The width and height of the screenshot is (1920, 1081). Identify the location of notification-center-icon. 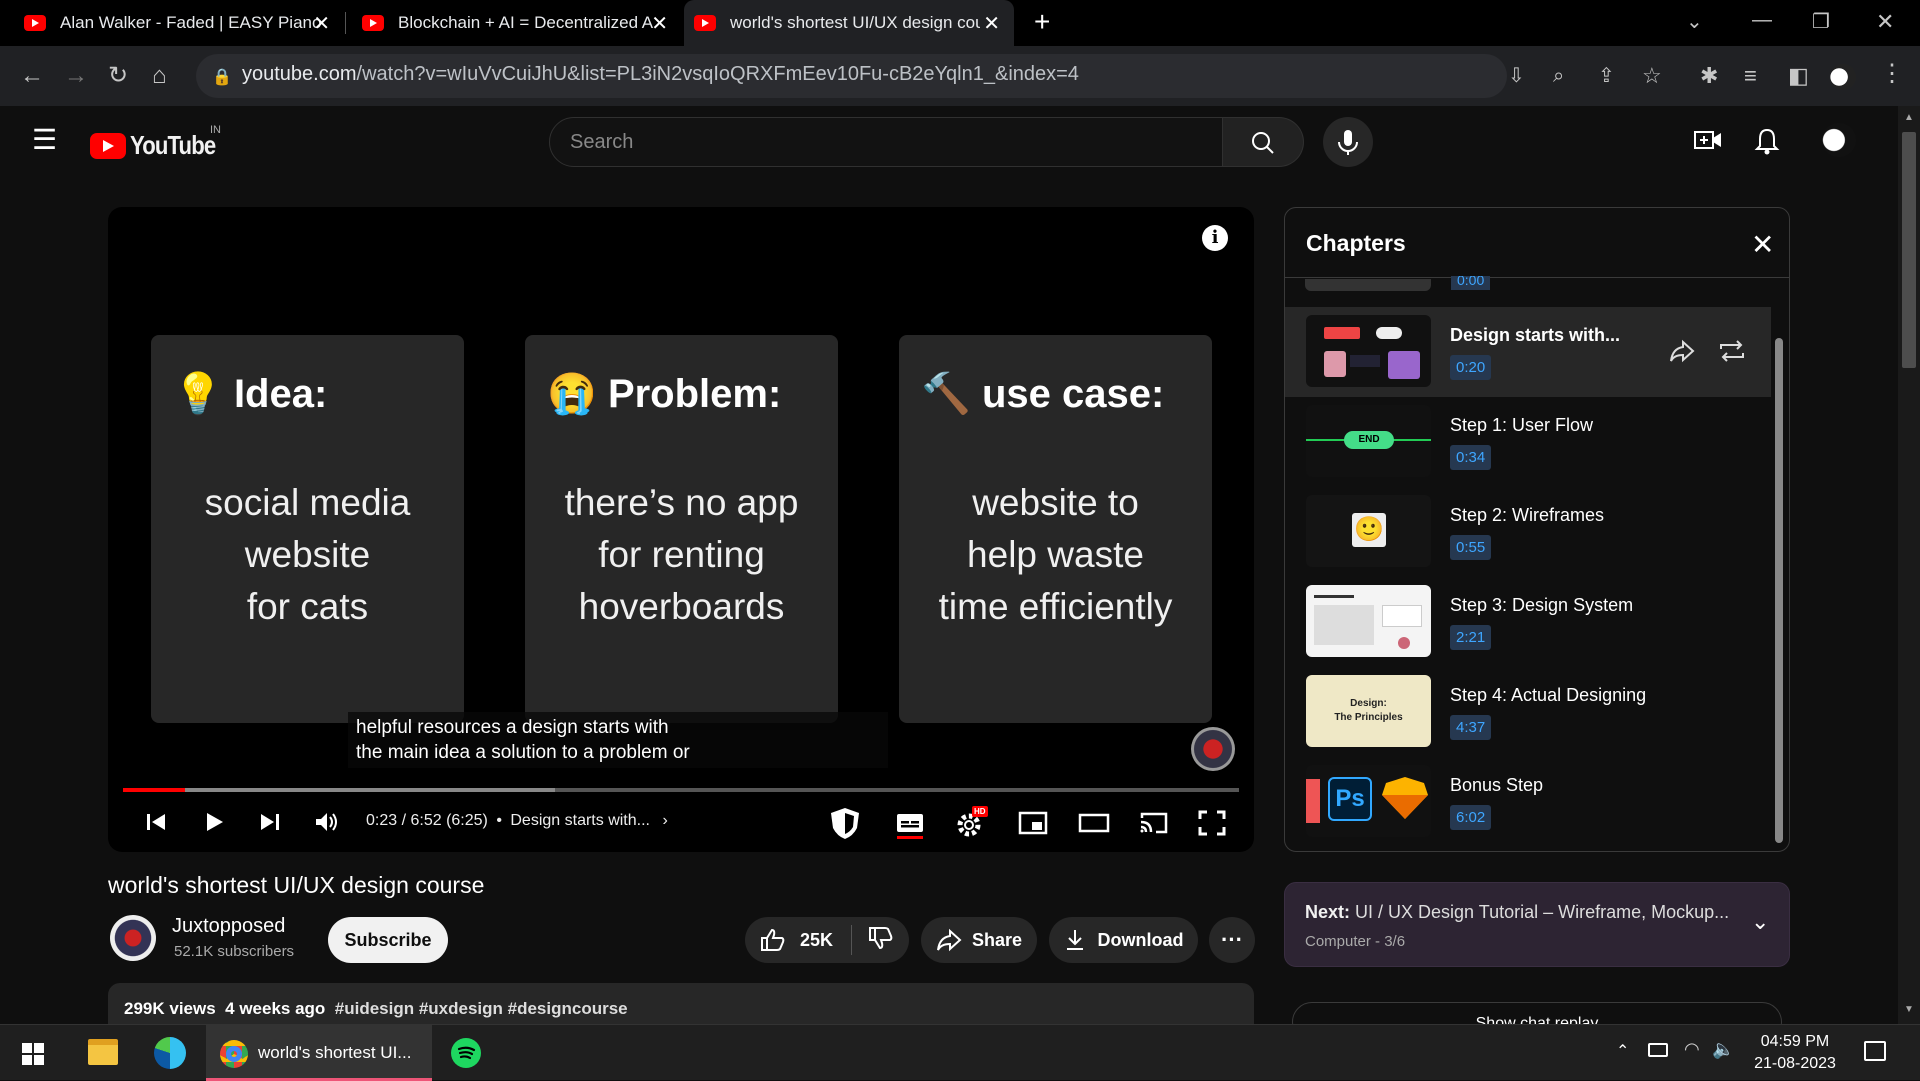
(1875, 1051).